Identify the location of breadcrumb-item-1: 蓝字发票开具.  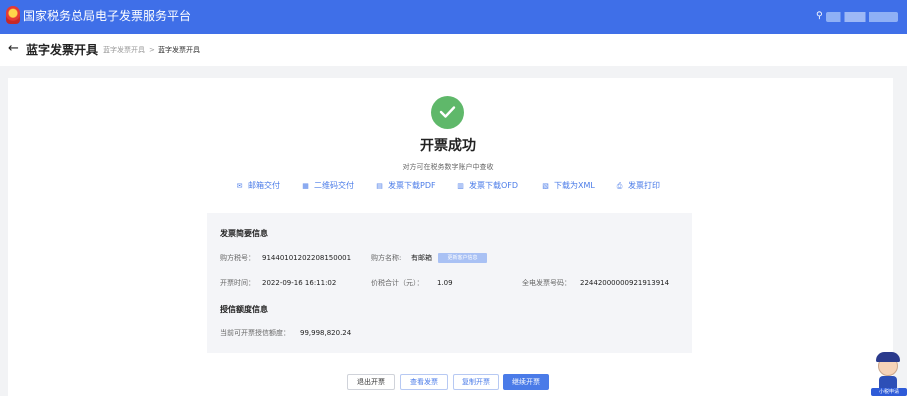
(124, 50).